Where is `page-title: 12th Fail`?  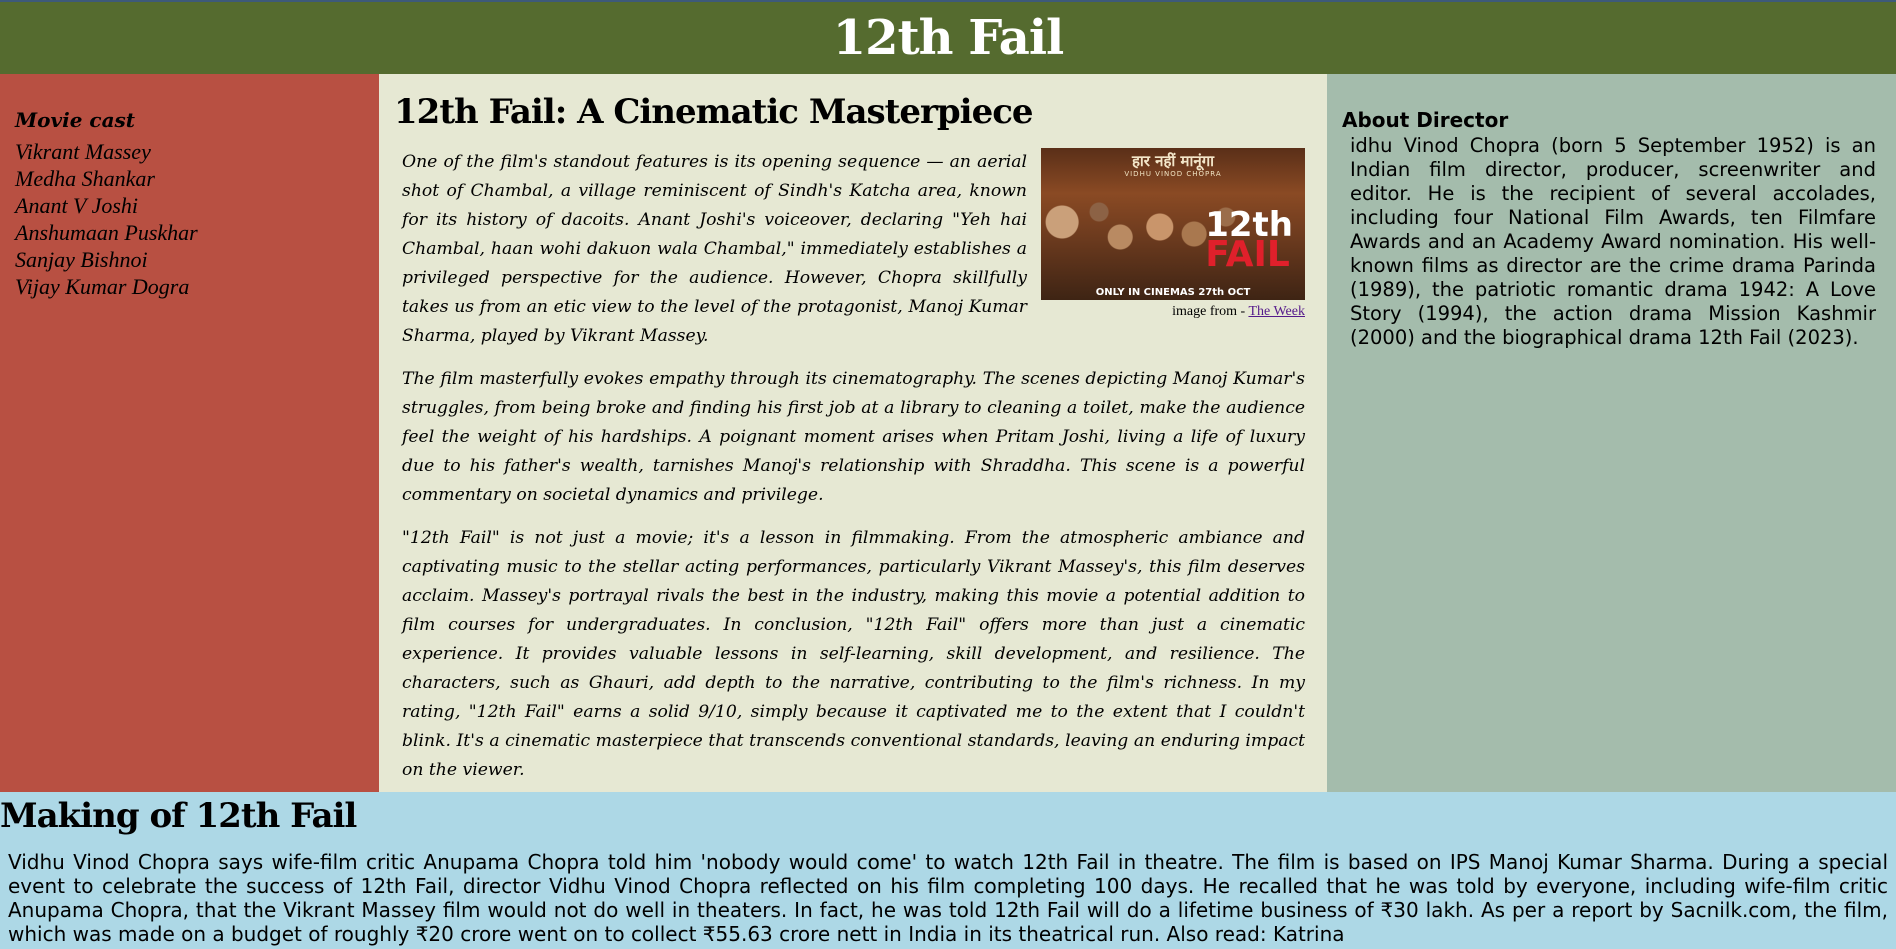 page-title: 12th Fail is located at coordinates (948, 38).